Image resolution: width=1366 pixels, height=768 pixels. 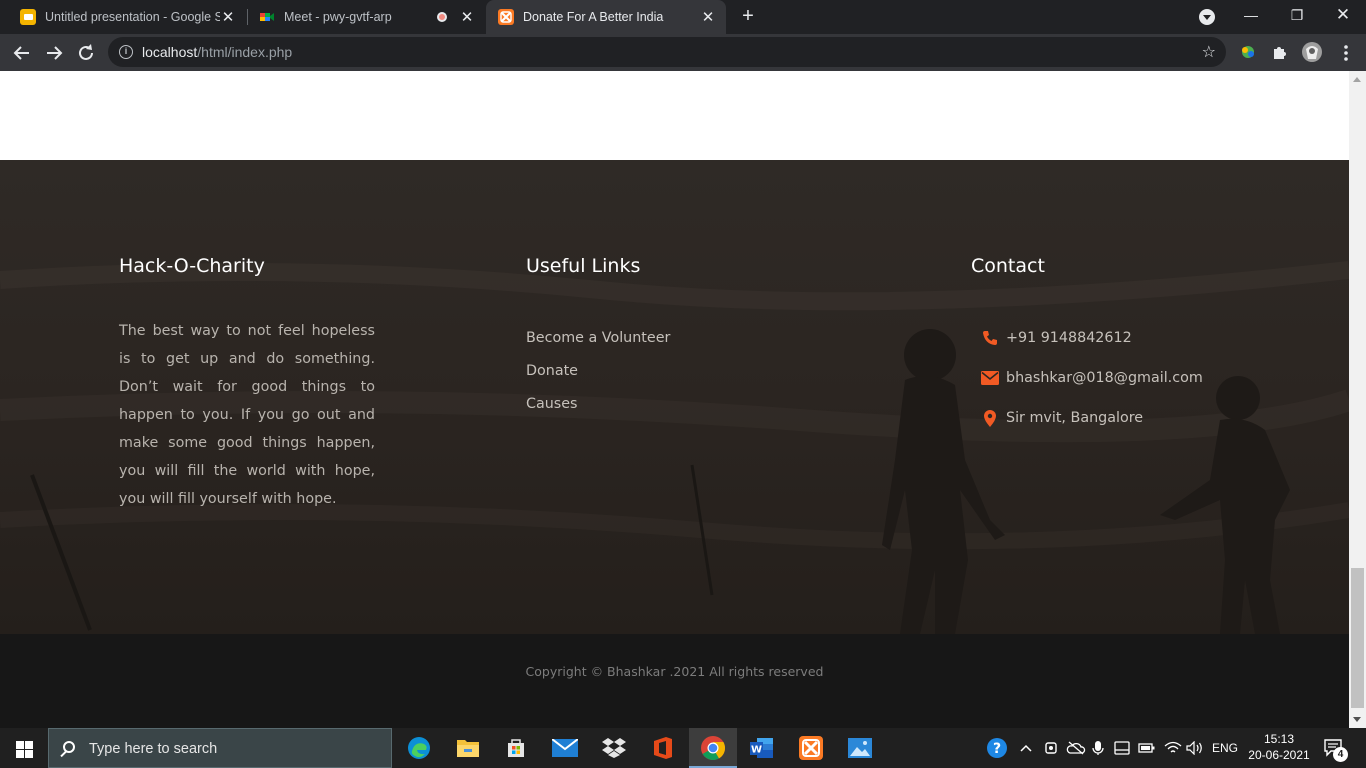 I want to click on tab-title: Meet - pwy-gvtf-arp, so click(x=338, y=17).